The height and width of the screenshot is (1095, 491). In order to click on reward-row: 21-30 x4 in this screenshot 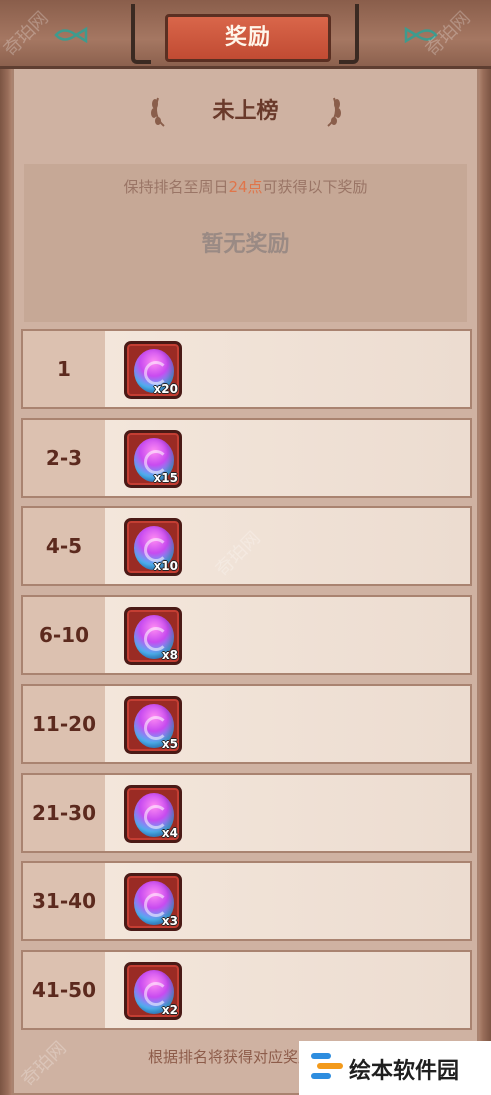, I will do `click(246, 813)`.